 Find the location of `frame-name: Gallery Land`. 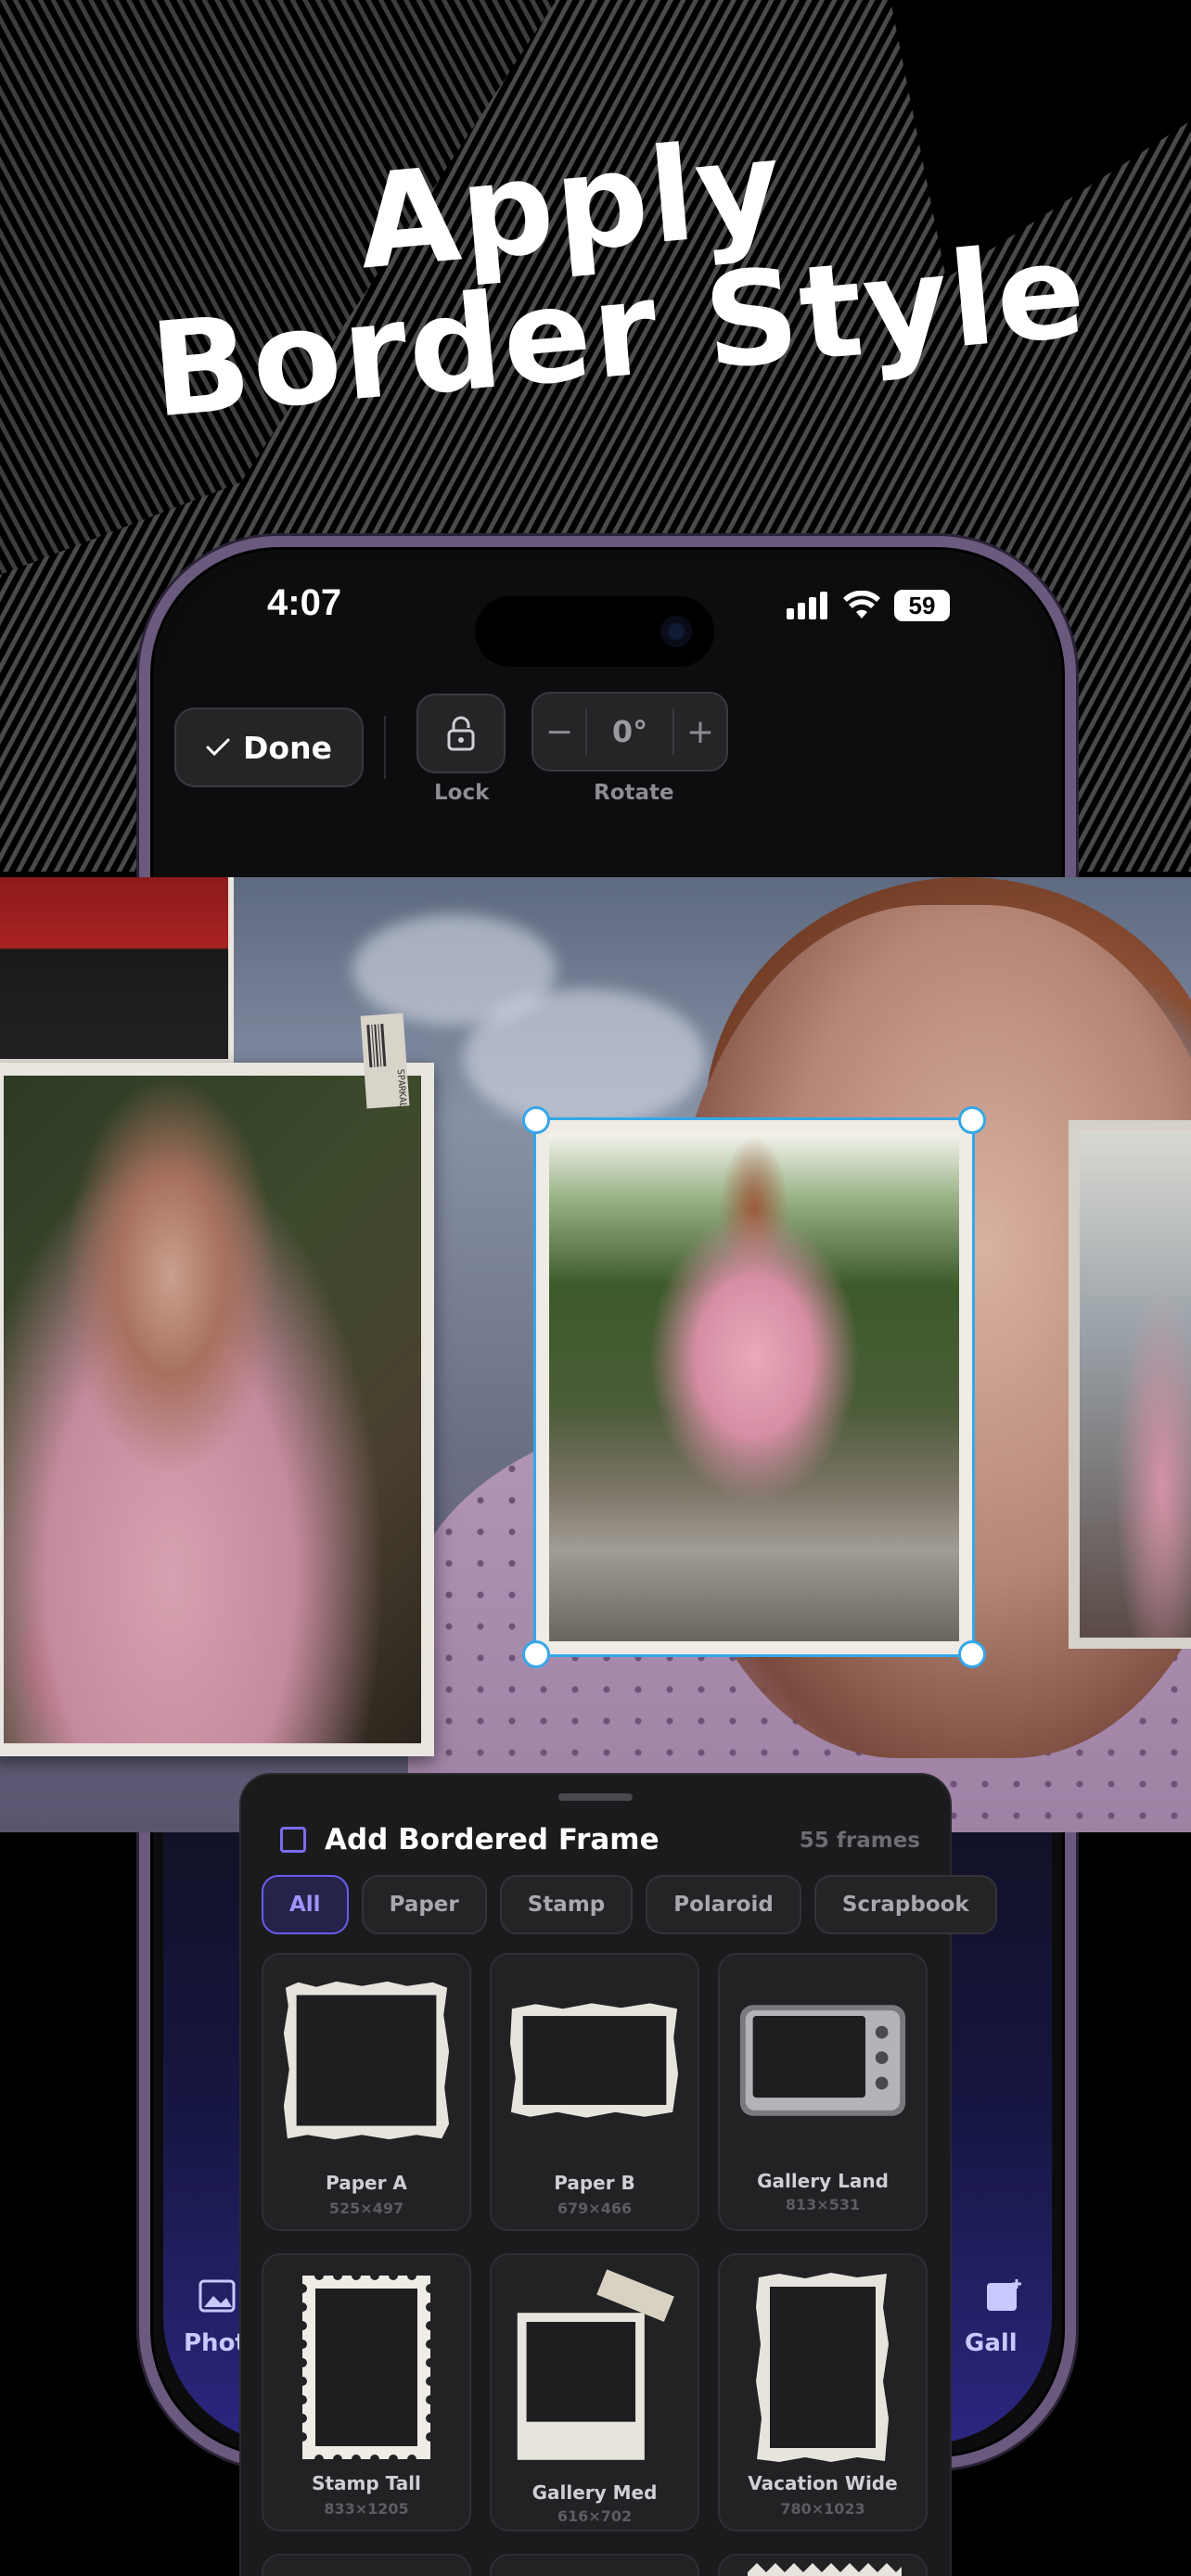

frame-name: Gallery Land is located at coordinates (823, 2181).